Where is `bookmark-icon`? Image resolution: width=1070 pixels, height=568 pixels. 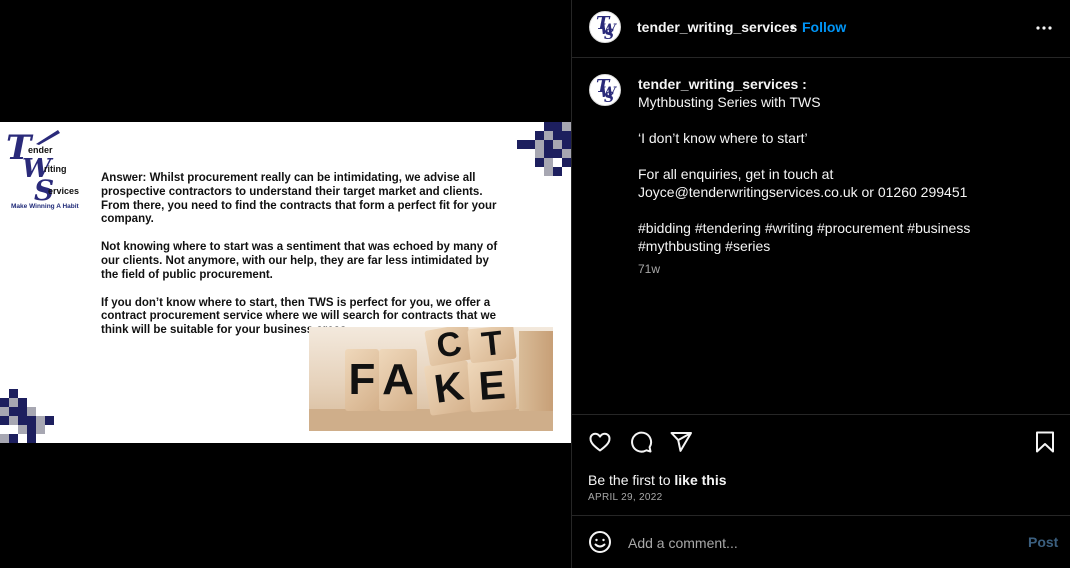
bookmark-icon is located at coordinates (1045, 442).